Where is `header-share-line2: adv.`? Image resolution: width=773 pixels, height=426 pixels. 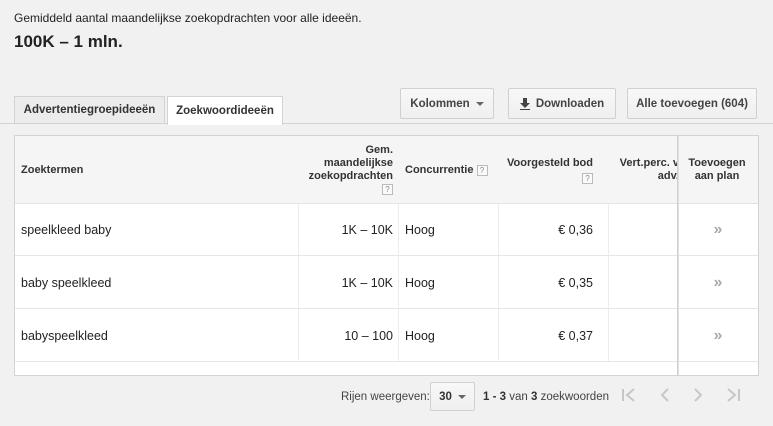 header-share-line2: adv. is located at coordinates (668, 176).